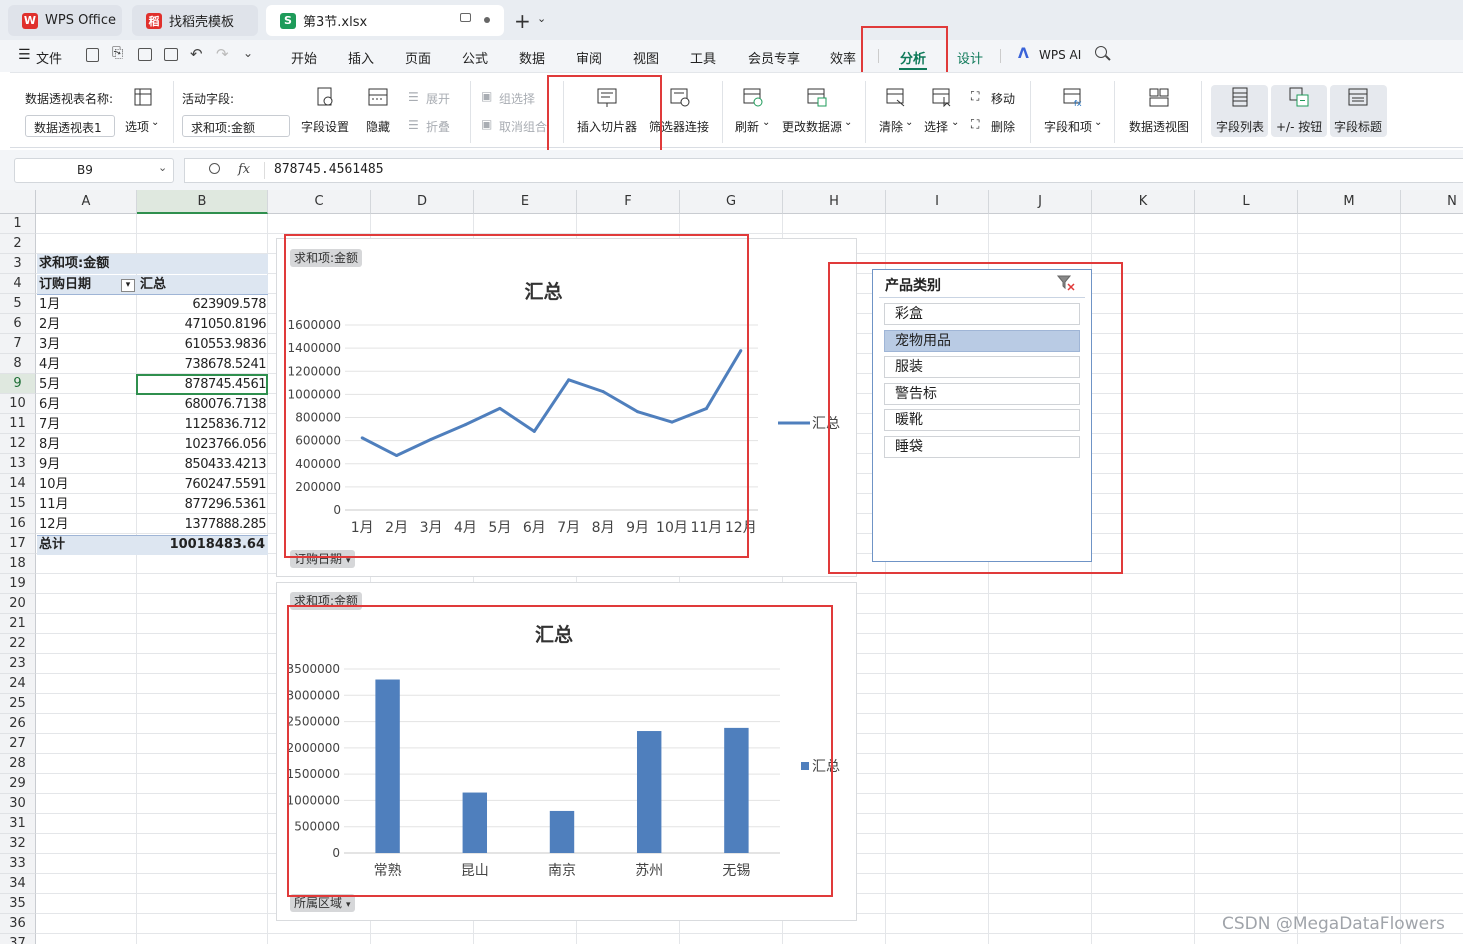 This screenshot has height=944, width=1463. What do you see at coordinates (378, 97) in the screenshot?
I see `hide-icon` at bounding box center [378, 97].